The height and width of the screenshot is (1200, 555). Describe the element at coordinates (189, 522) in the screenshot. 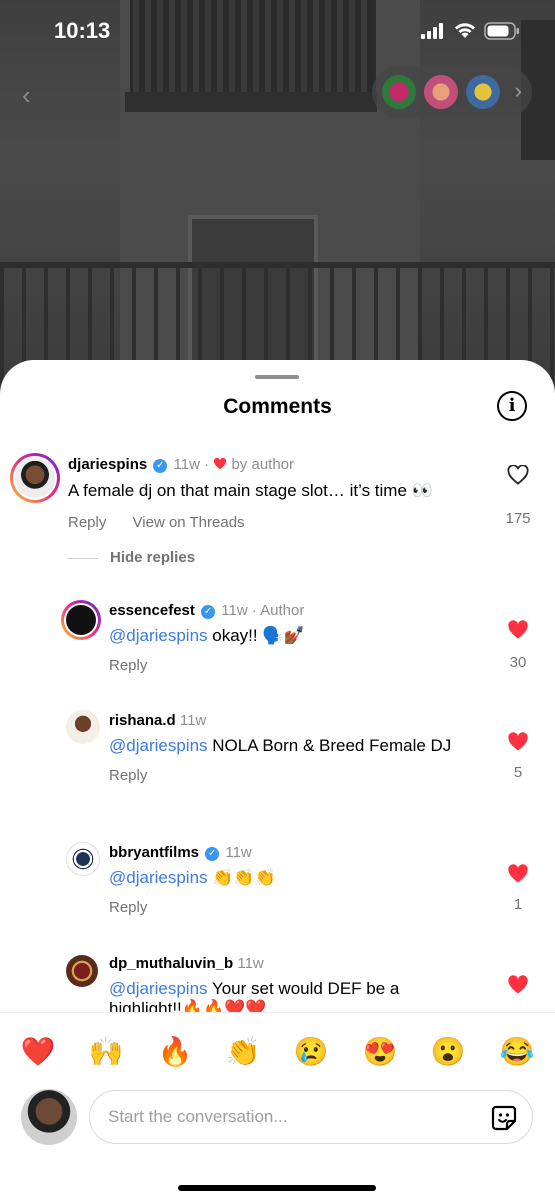

I see `view-on-threads-link: View on Threads` at that location.